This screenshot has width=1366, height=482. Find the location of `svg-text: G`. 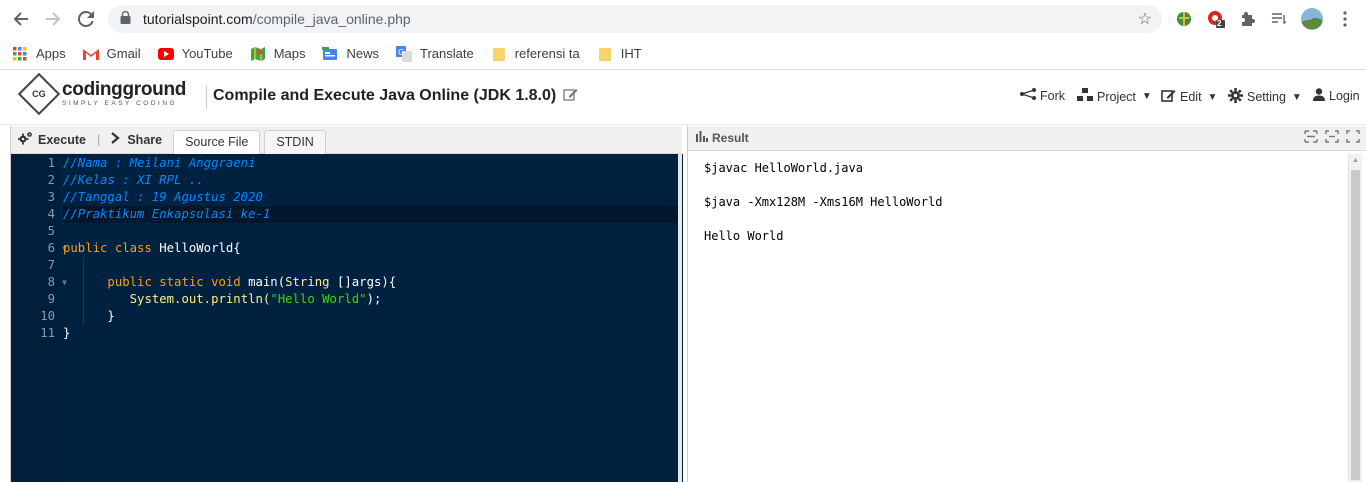

svg-text: G is located at coordinates (401, 52).